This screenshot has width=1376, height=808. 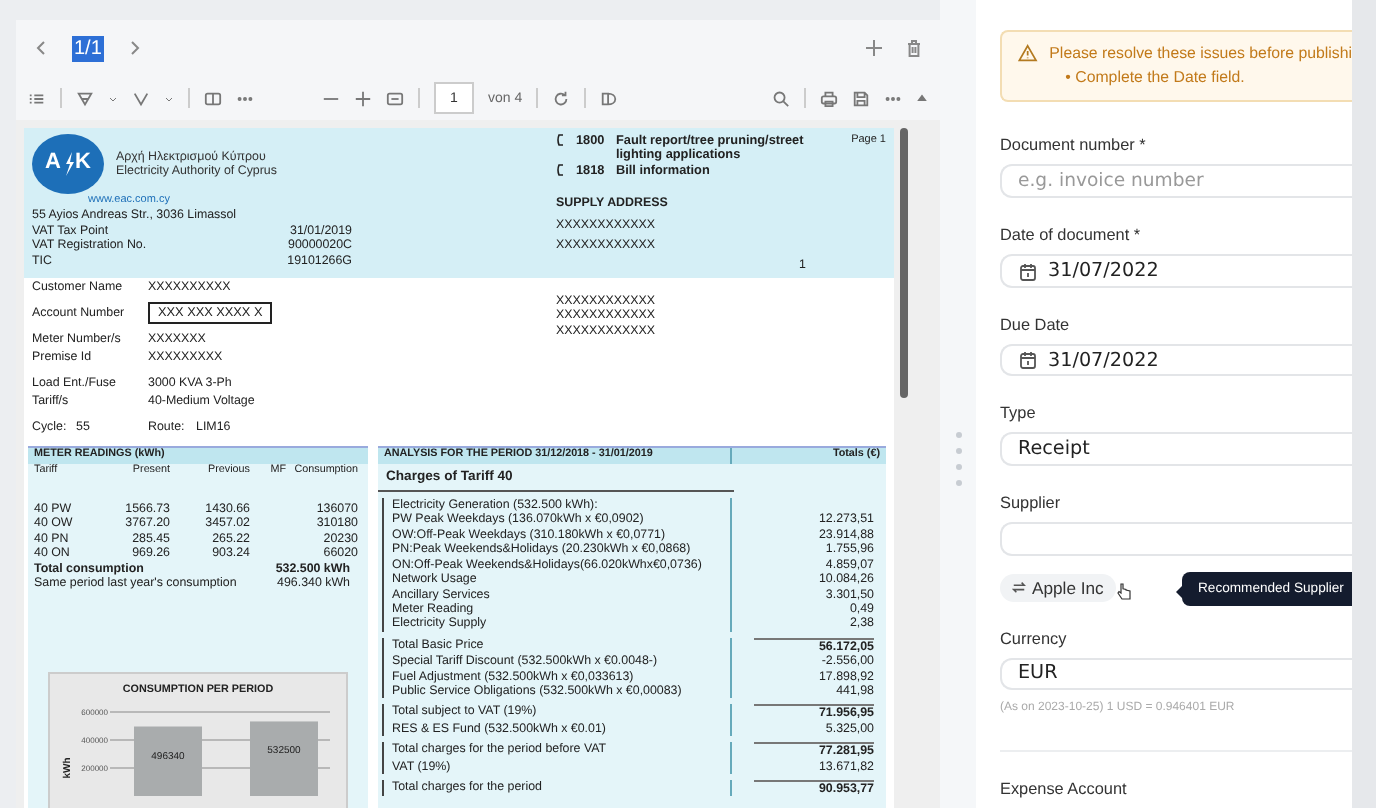 I want to click on field-label: Currency, so click(x=1034, y=638).